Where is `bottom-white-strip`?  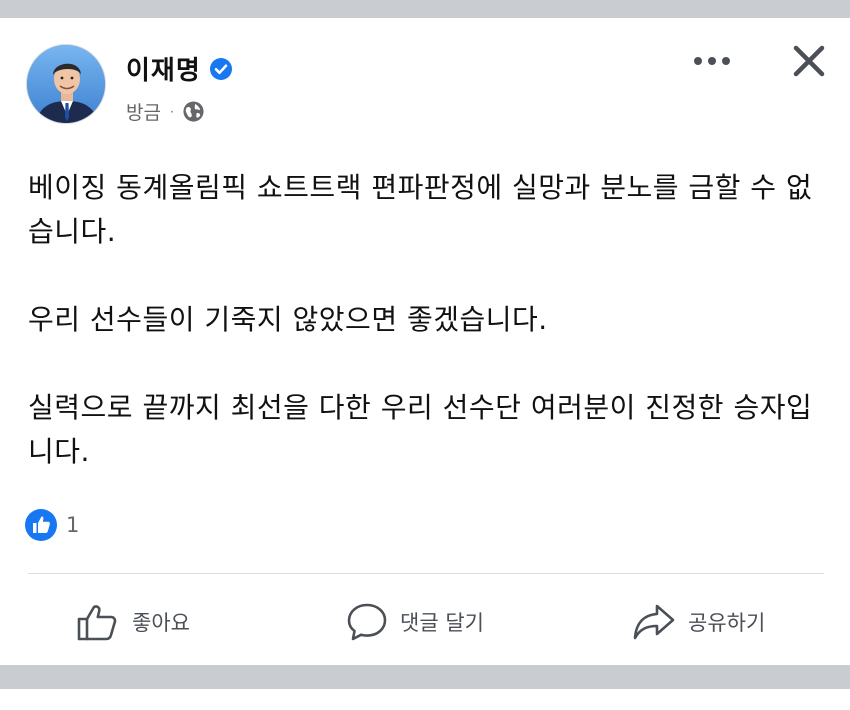 bottom-white-strip is located at coordinates (425, 699).